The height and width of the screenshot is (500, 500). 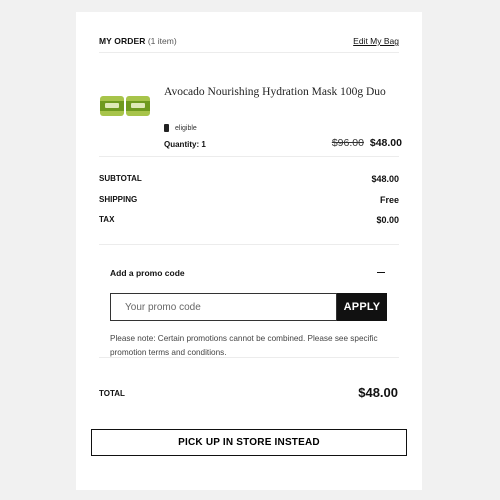 I want to click on apply-promo-button: APPLY, so click(x=362, y=307).